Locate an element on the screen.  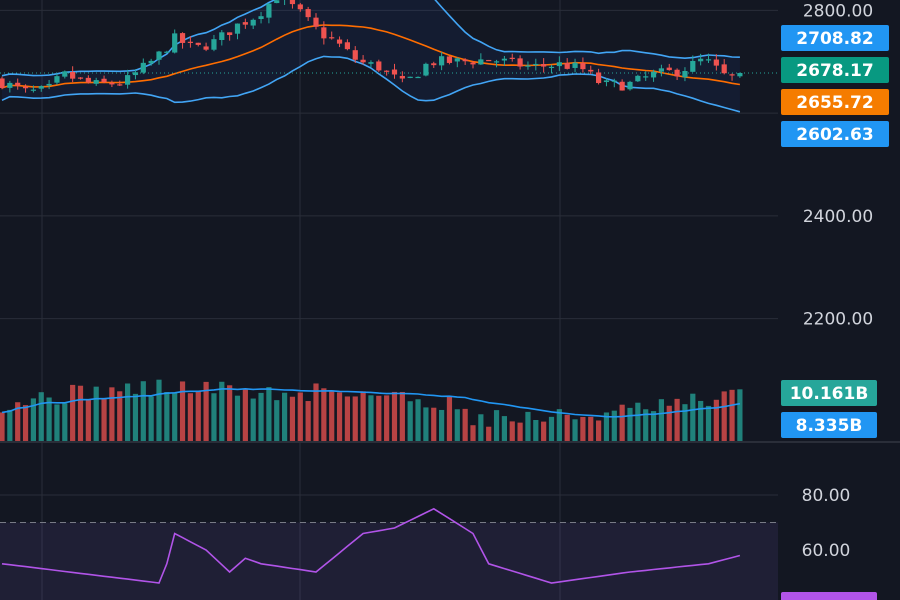
candle-body is located at coordinates (135, 74).